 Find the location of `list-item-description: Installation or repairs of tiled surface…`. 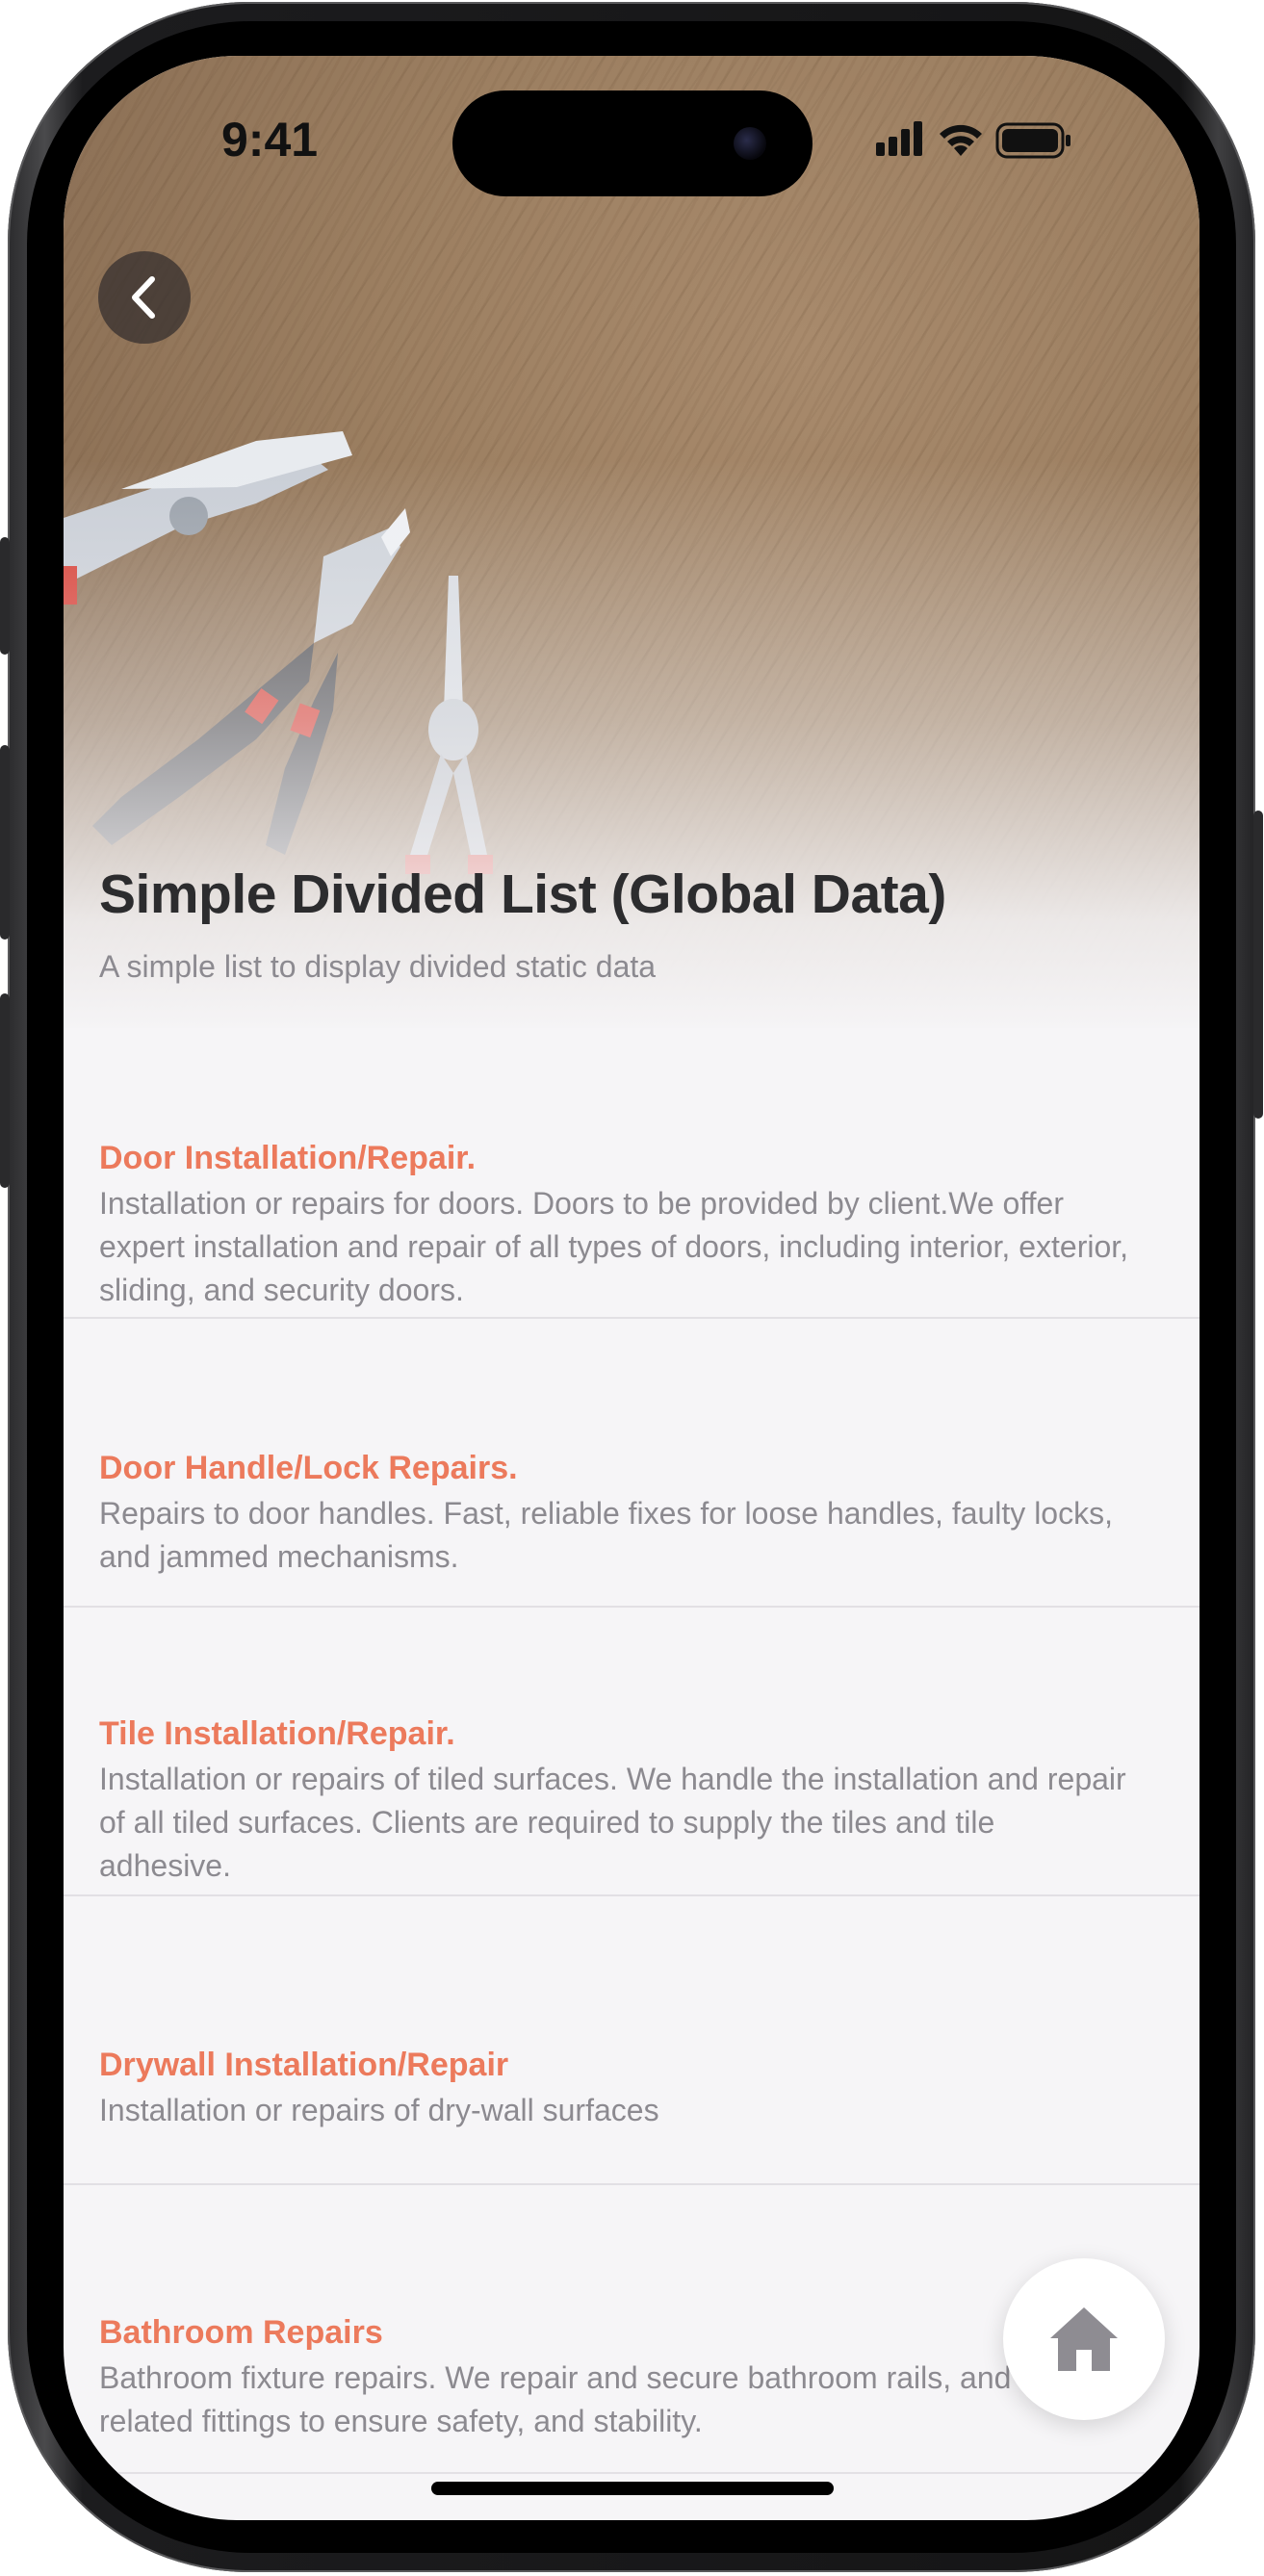

list-item-description: Installation or repairs of tiled surface… is located at coordinates (612, 1823).